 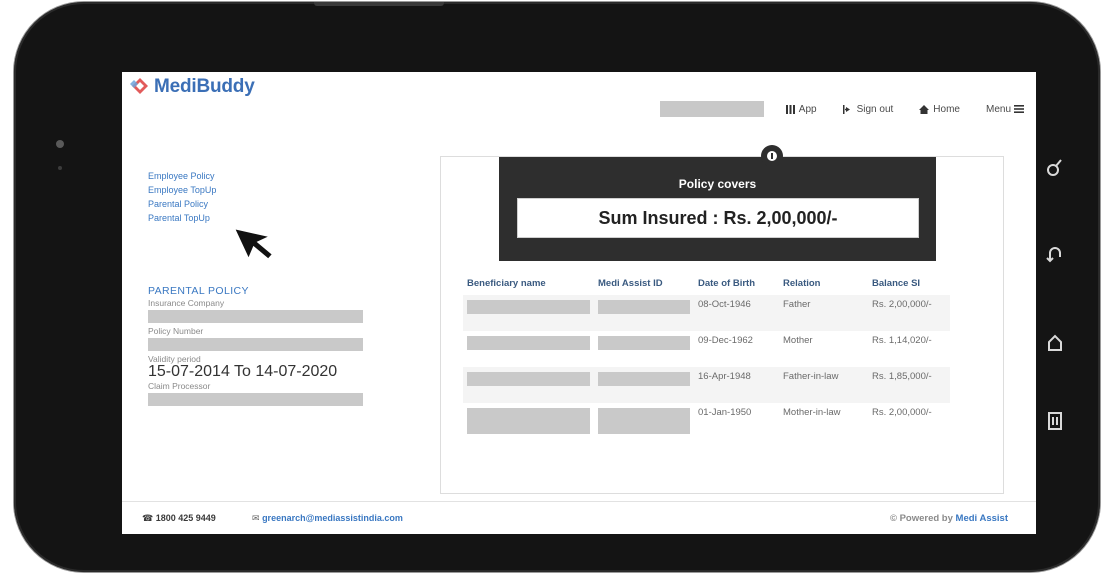 I want to click on home-key-icon, so click(x=1057, y=345).